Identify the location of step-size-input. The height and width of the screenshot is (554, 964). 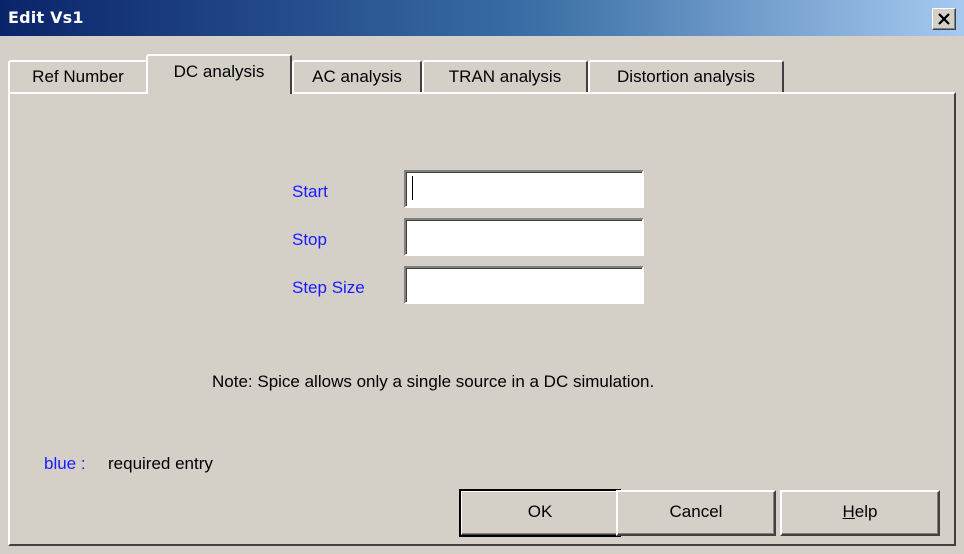
(524, 285).